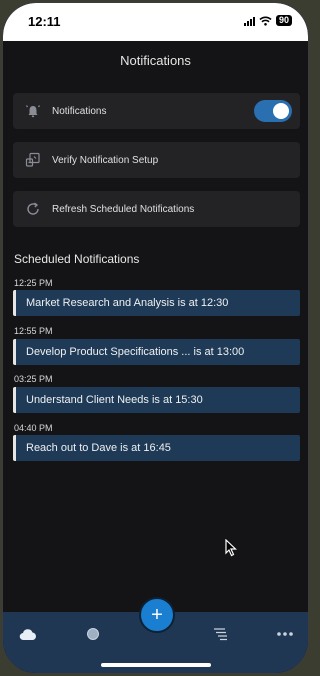 The image size is (320, 676). Describe the element at coordinates (33, 331) in the screenshot. I see `notification-time: 12:55 PM` at that location.